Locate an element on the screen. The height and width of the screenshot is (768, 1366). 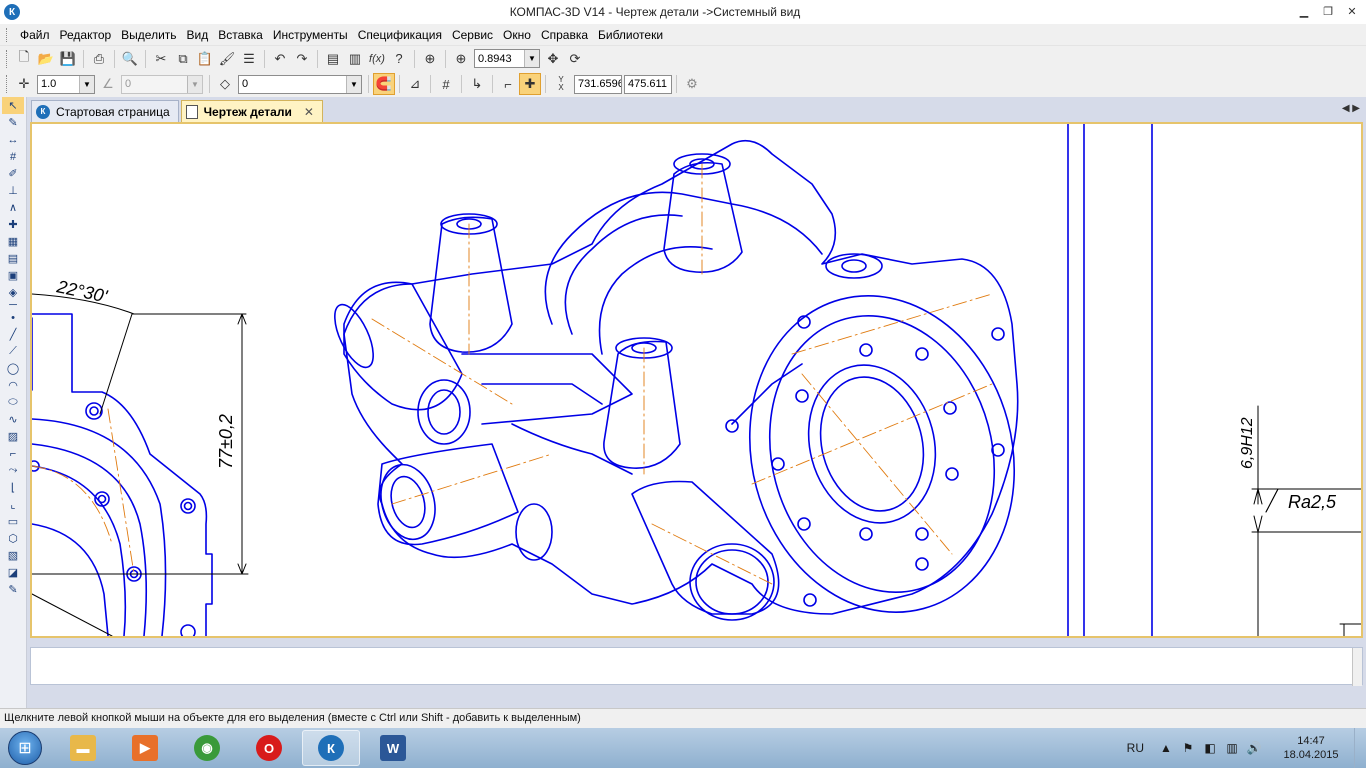
menu-help: Справка is located at coordinates (564, 35).